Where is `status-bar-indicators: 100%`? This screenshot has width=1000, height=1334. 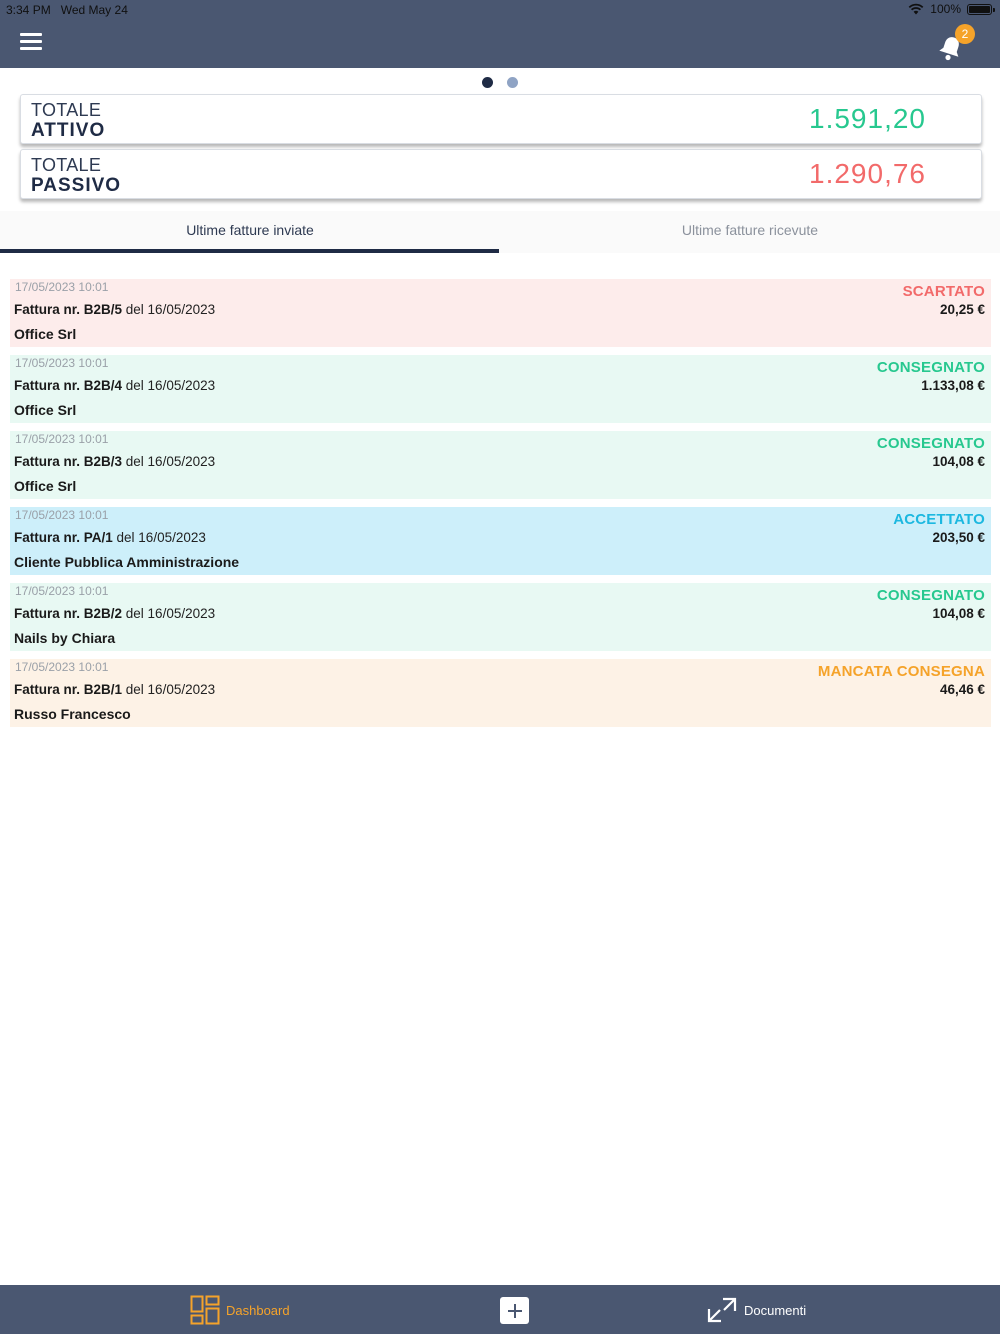
status-bar-indicators: 100% is located at coordinates (951, 9).